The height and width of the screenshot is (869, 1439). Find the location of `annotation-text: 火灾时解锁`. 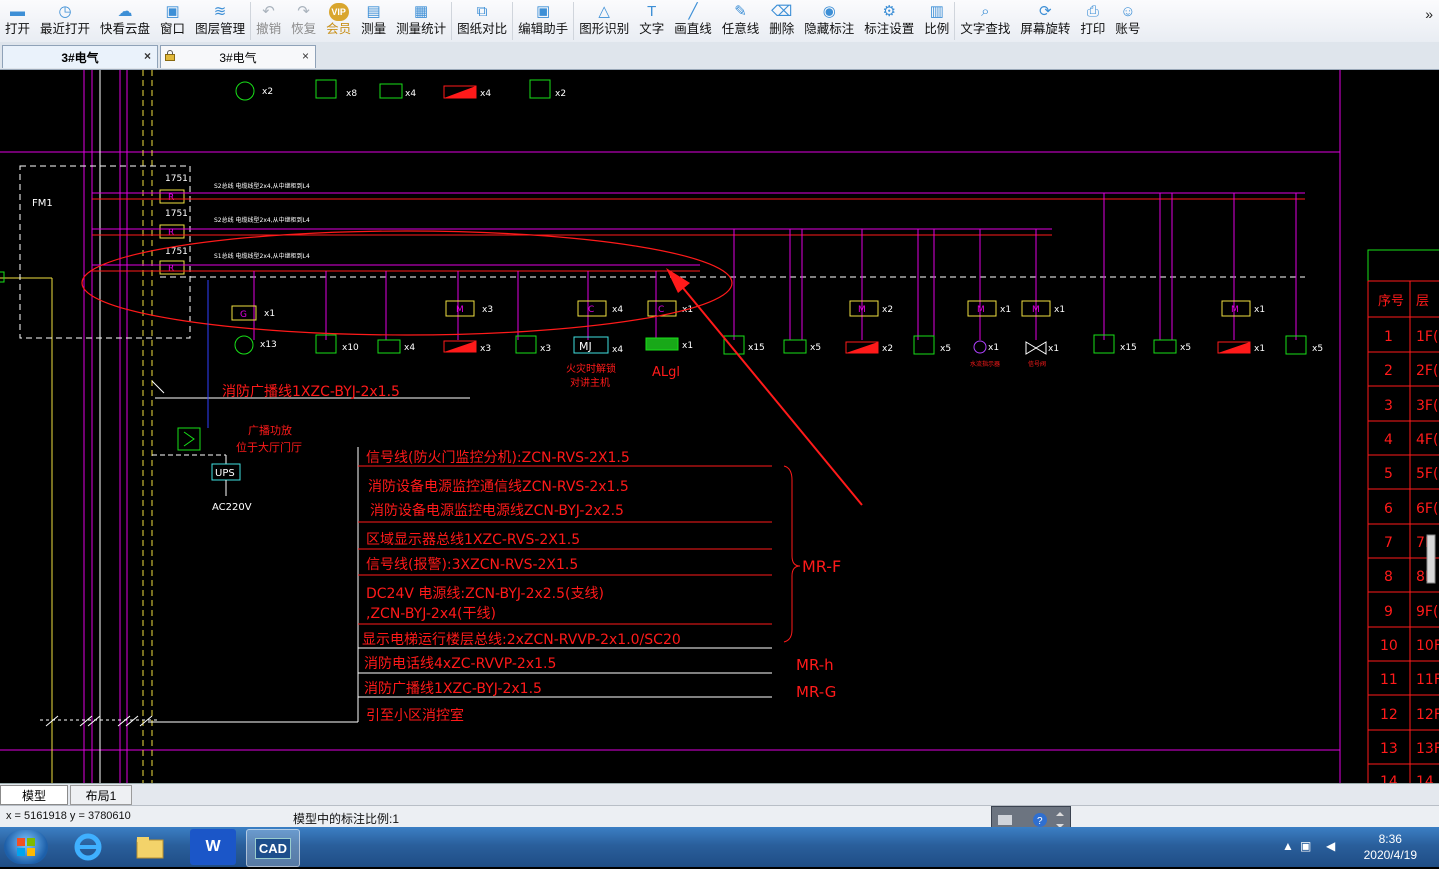

annotation-text: 火灾时解锁 is located at coordinates (591, 368).